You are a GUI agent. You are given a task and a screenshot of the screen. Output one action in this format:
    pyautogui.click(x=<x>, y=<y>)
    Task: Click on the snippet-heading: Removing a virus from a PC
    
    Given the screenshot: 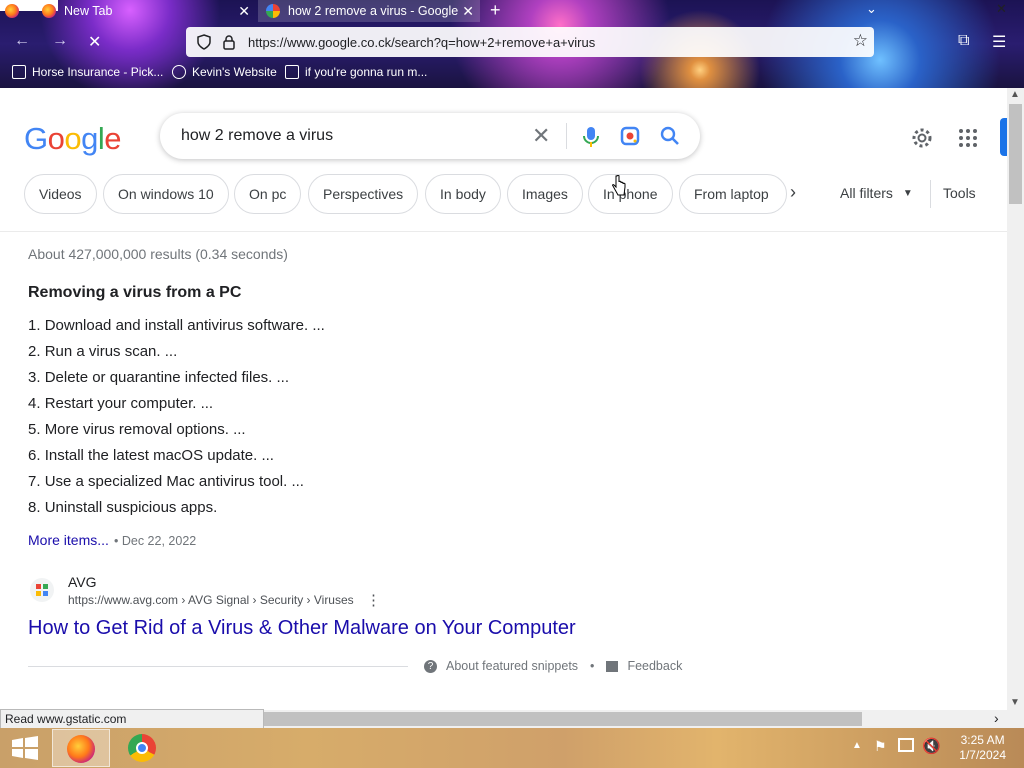 What is the action you would take?
    pyautogui.click(x=135, y=292)
    